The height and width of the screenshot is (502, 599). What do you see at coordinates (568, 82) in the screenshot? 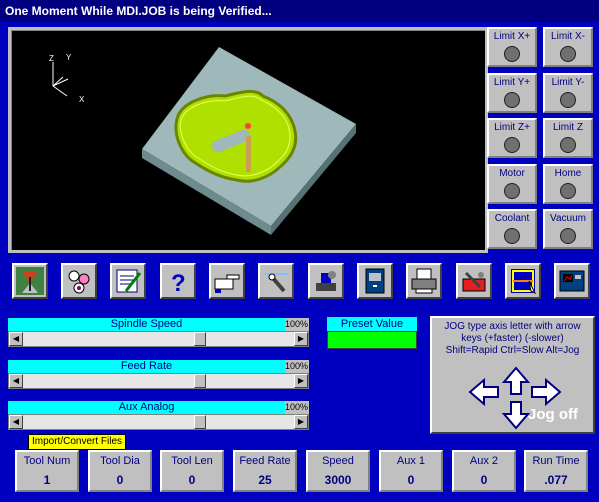
I see `limit-label: Limit Y-` at bounding box center [568, 82].